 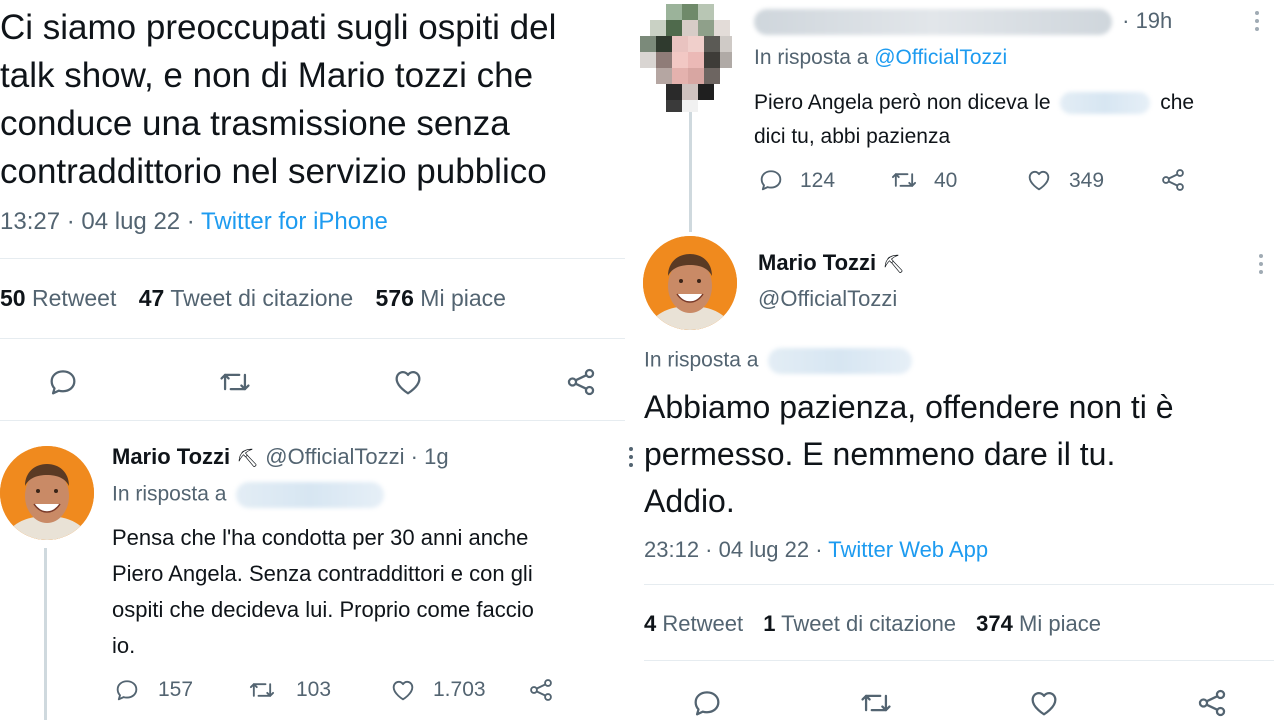 I want to click on tweet-source: Twitter Web App, so click(x=908, y=549).